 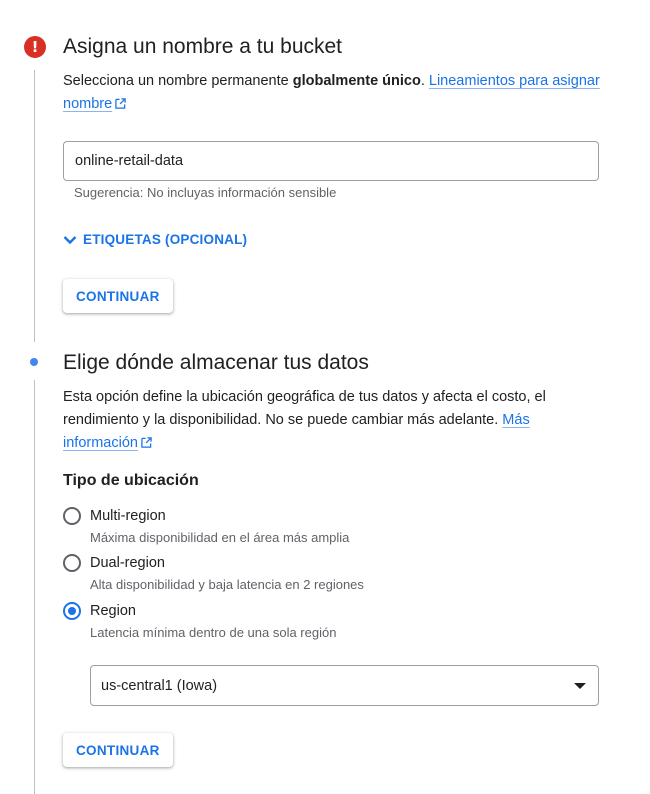 What do you see at coordinates (131, 480) in the screenshot?
I see `location-type-heading: Tipo de ubicación` at bounding box center [131, 480].